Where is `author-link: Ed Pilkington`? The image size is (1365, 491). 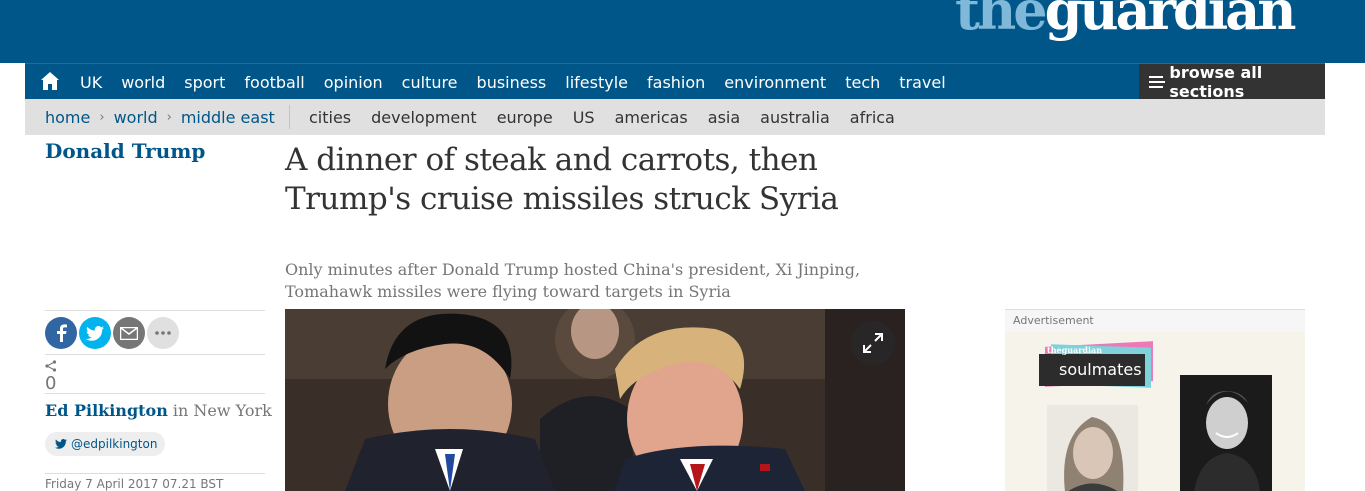
author-link: Ed Pilkington is located at coordinates (106, 410).